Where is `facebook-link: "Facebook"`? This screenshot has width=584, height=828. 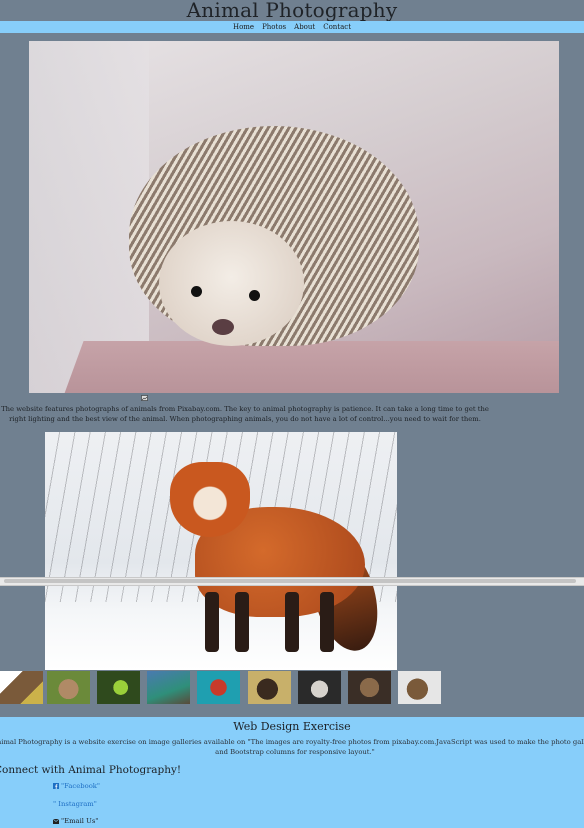
facebook-link: "Facebook" is located at coordinates (76, 786).